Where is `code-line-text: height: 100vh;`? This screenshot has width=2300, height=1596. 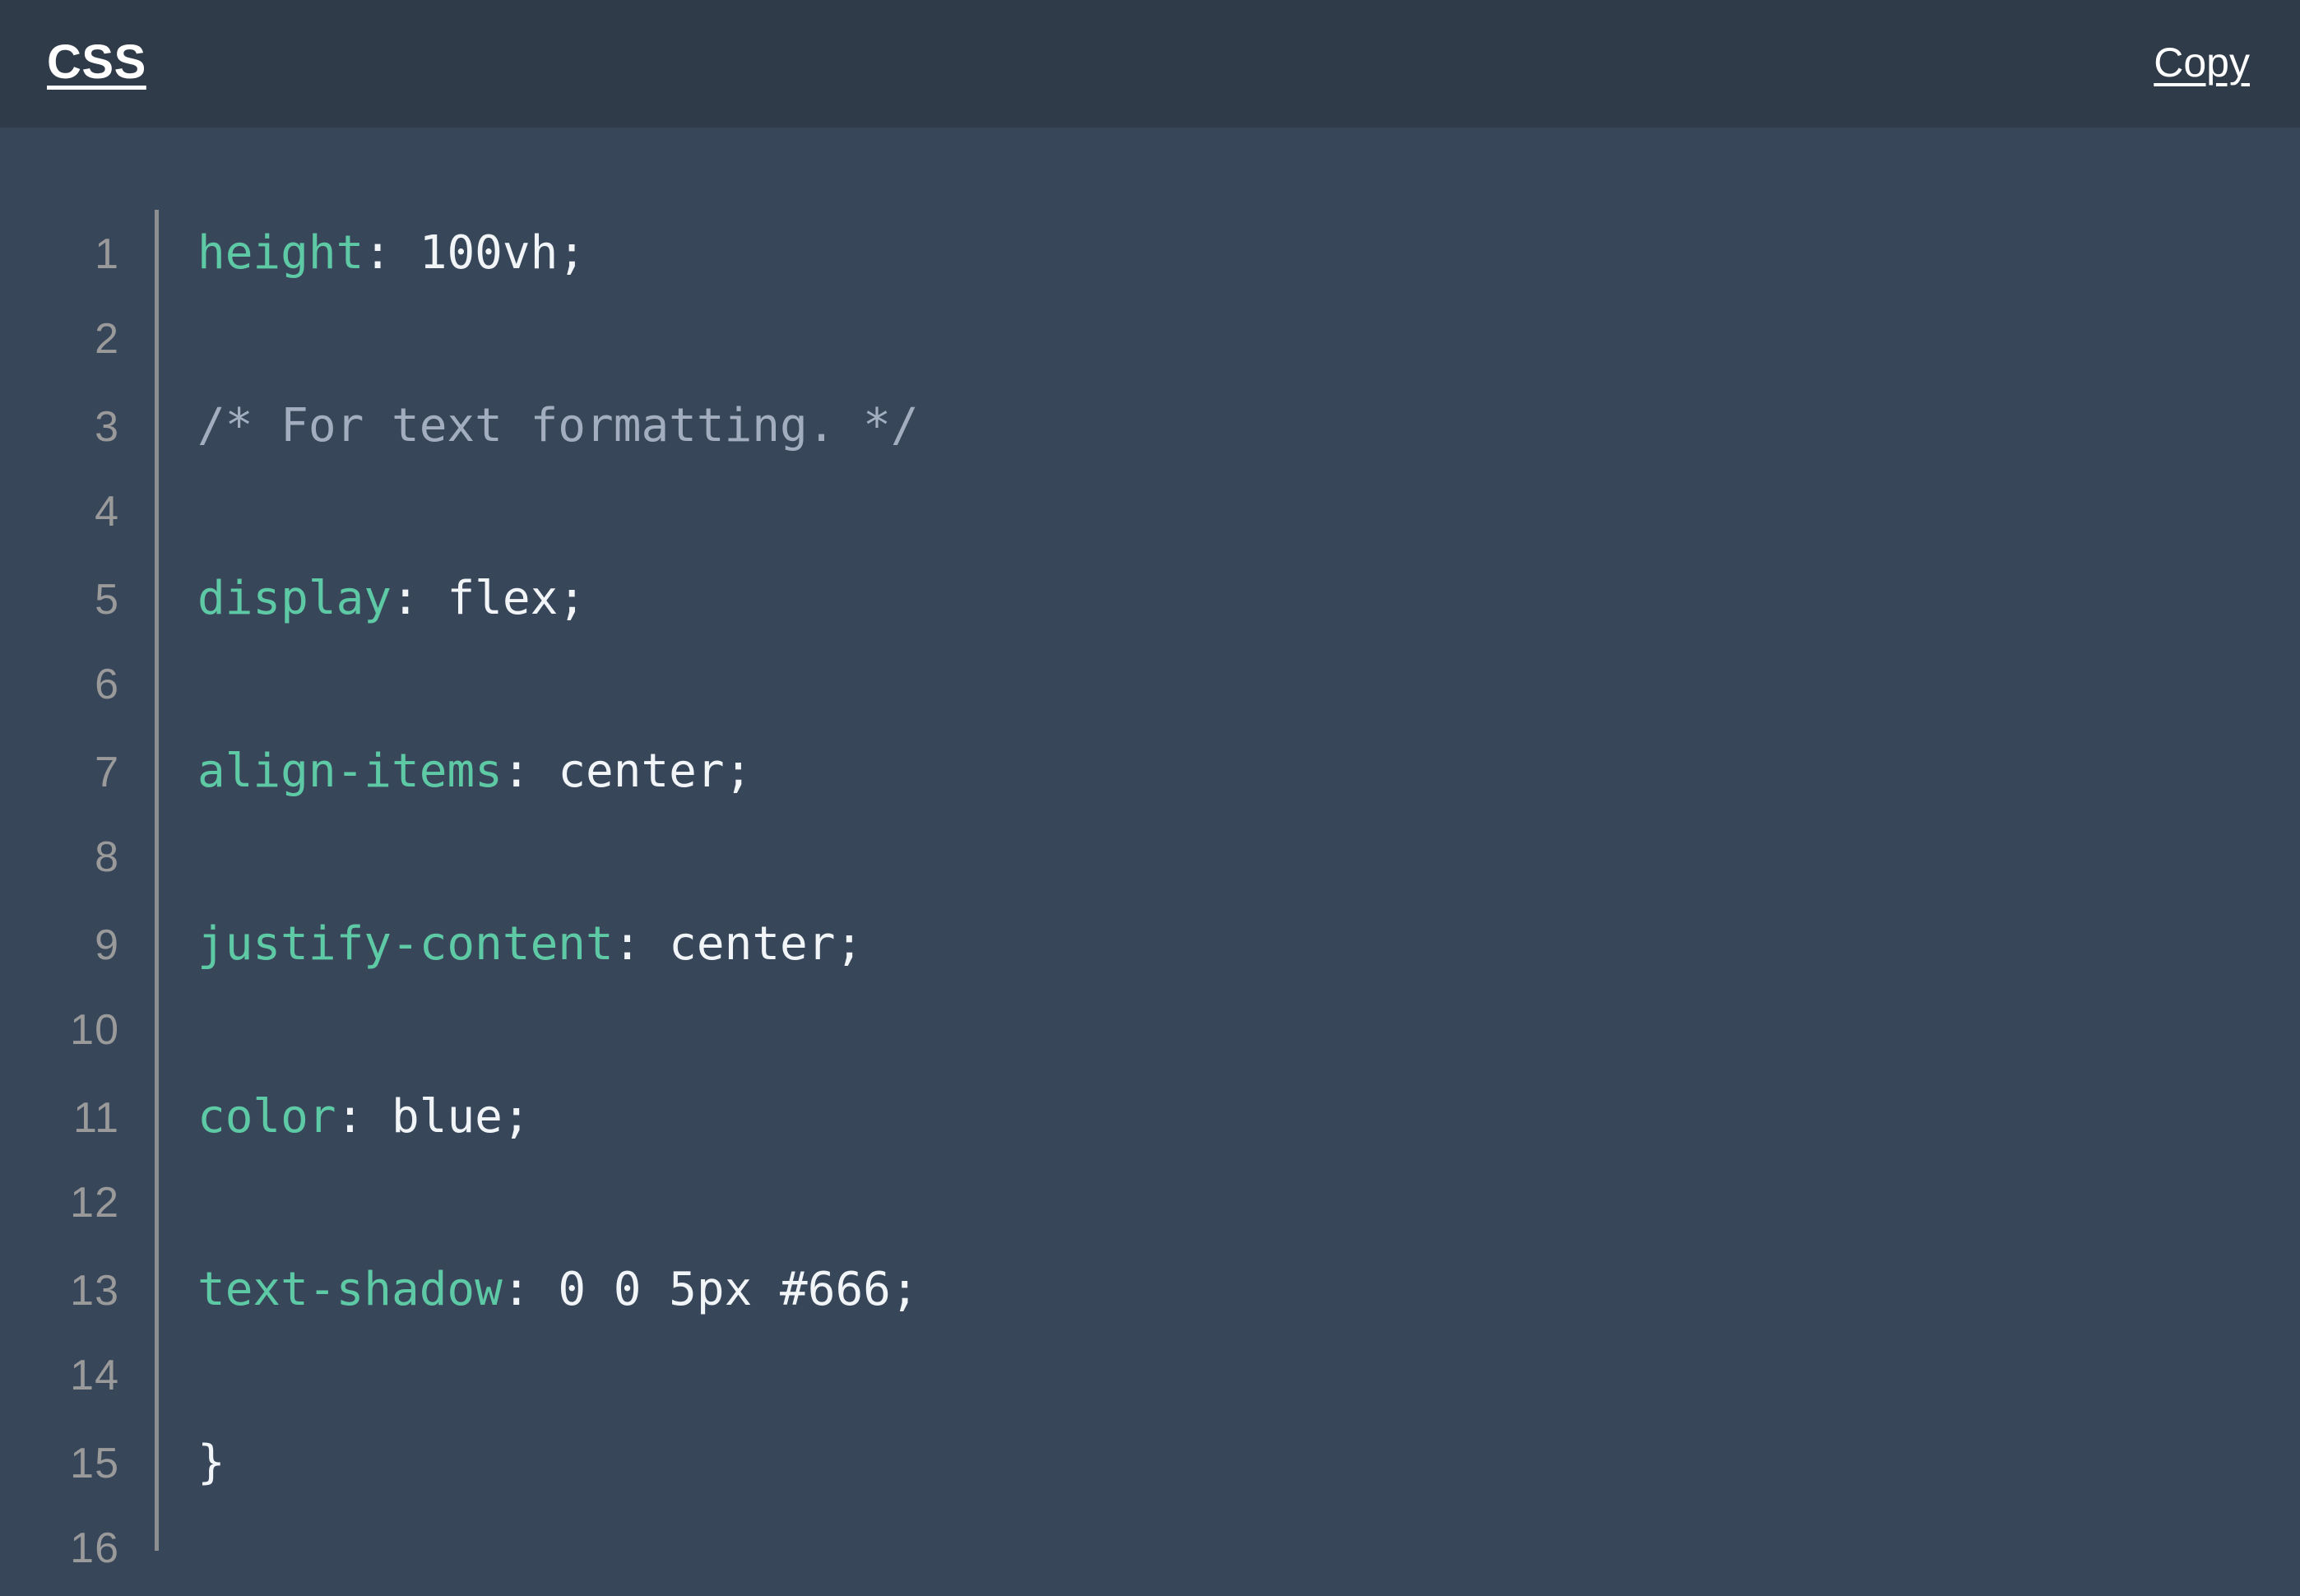
code-line-text: height: 100vh; is located at coordinates (1209, 253).